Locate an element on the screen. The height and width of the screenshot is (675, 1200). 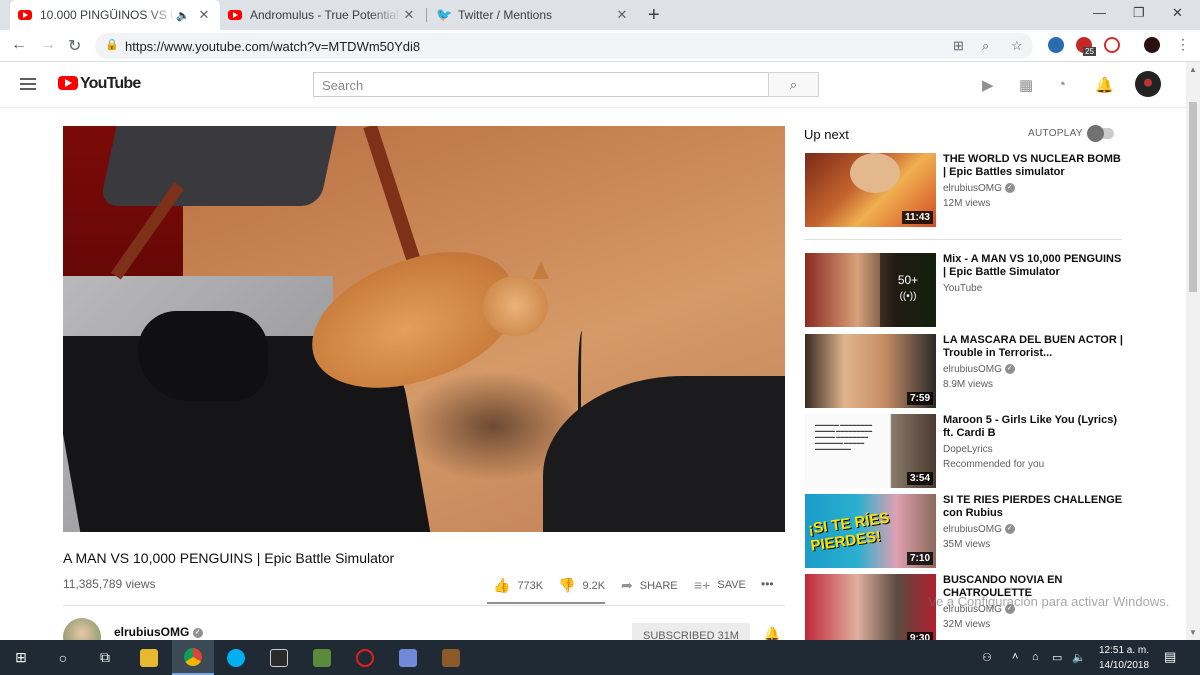
save-button: ≡+ SAVE is located at coordinates (720, 585).